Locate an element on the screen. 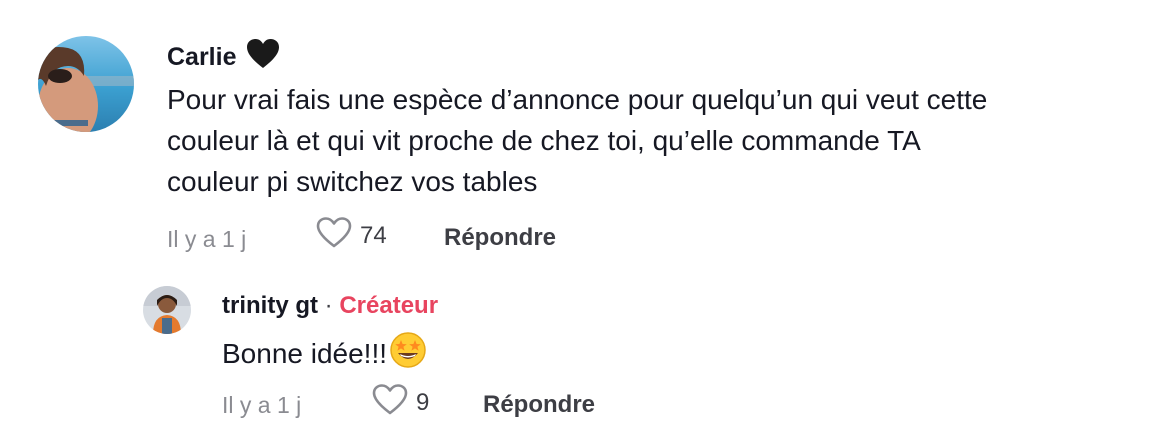 The image size is (1162, 434). reply-text: Bonne idée!!! is located at coordinates (324, 355).